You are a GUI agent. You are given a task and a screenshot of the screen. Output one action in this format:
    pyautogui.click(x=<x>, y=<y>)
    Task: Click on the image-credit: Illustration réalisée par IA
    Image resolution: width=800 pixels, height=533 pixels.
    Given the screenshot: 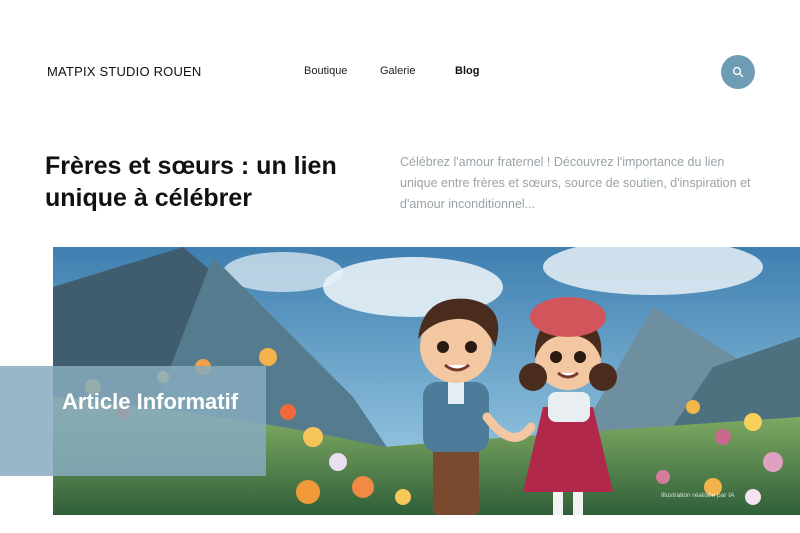 What is the action you would take?
    pyautogui.click(x=698, y=495)
    